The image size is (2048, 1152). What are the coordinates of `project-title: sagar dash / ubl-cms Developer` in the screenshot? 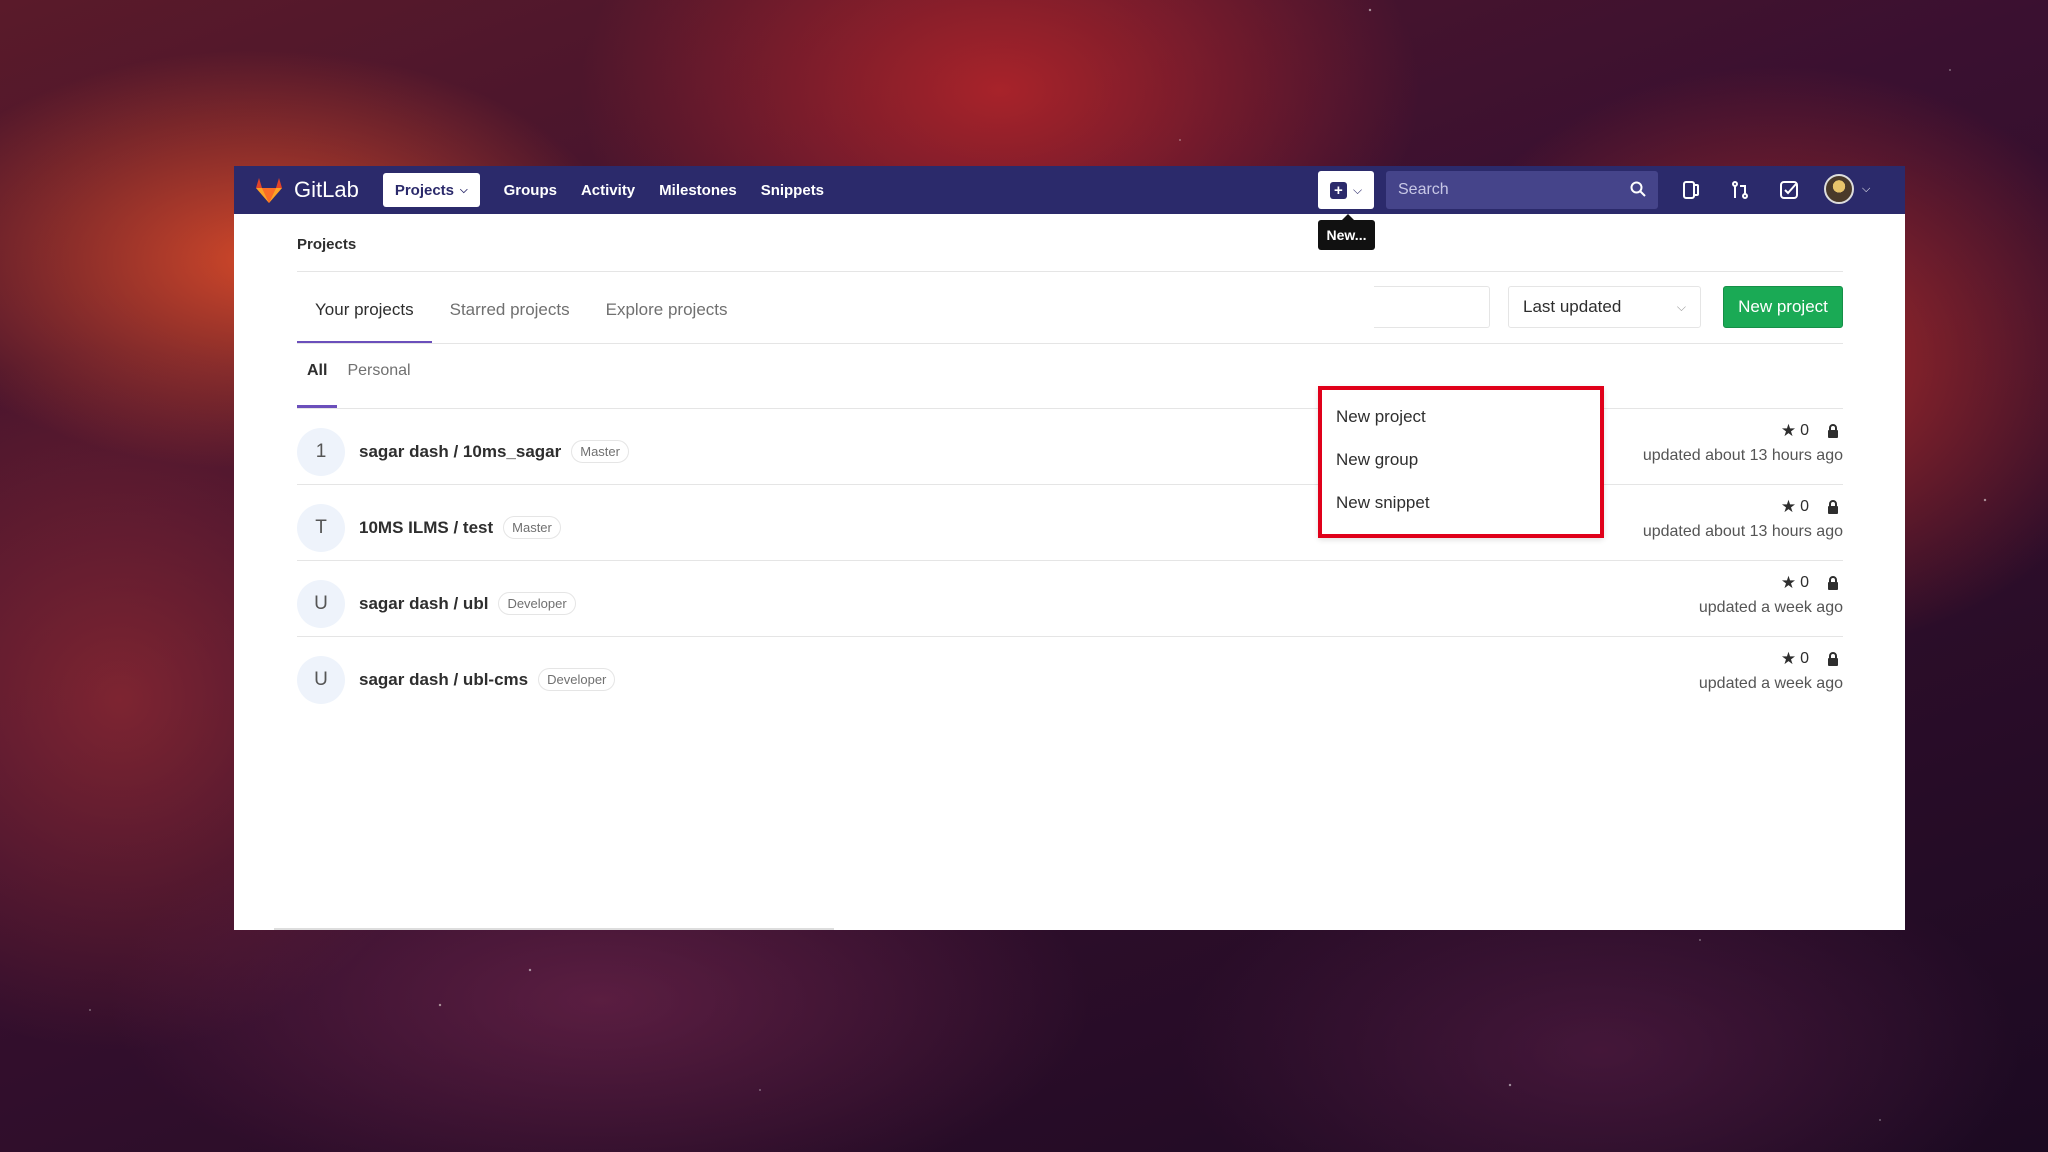 It's located at (487, 680).